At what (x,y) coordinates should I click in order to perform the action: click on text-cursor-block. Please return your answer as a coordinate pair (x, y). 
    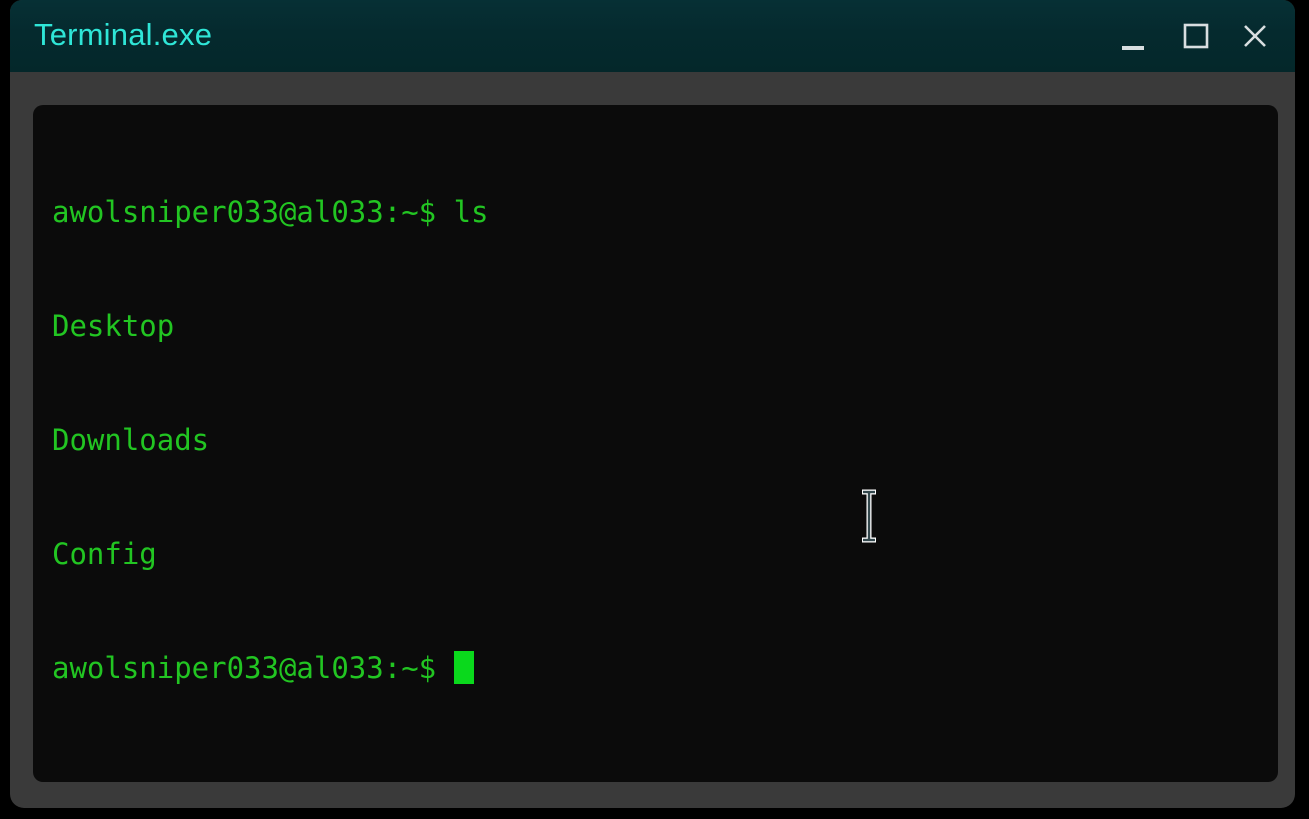
    Looking at the image, I should click on (463, 667).